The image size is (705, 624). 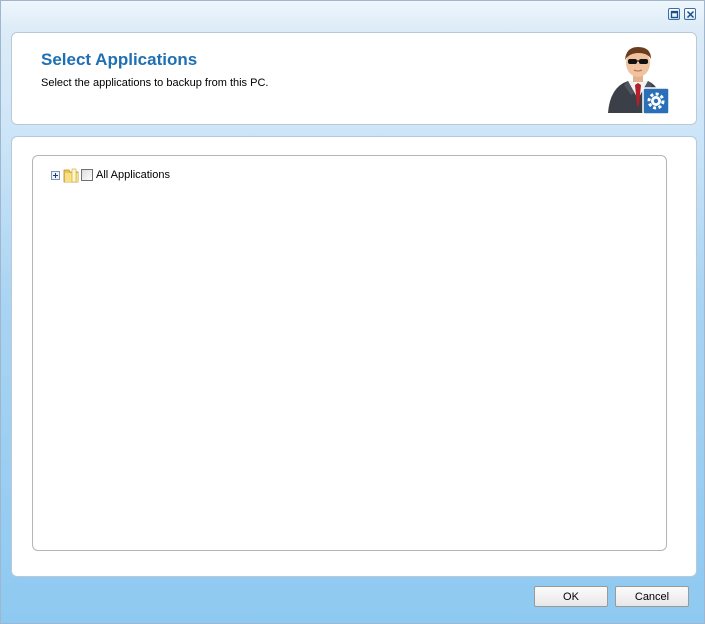 I want to click on select-all-checkbox, so click(x=87, y=175).